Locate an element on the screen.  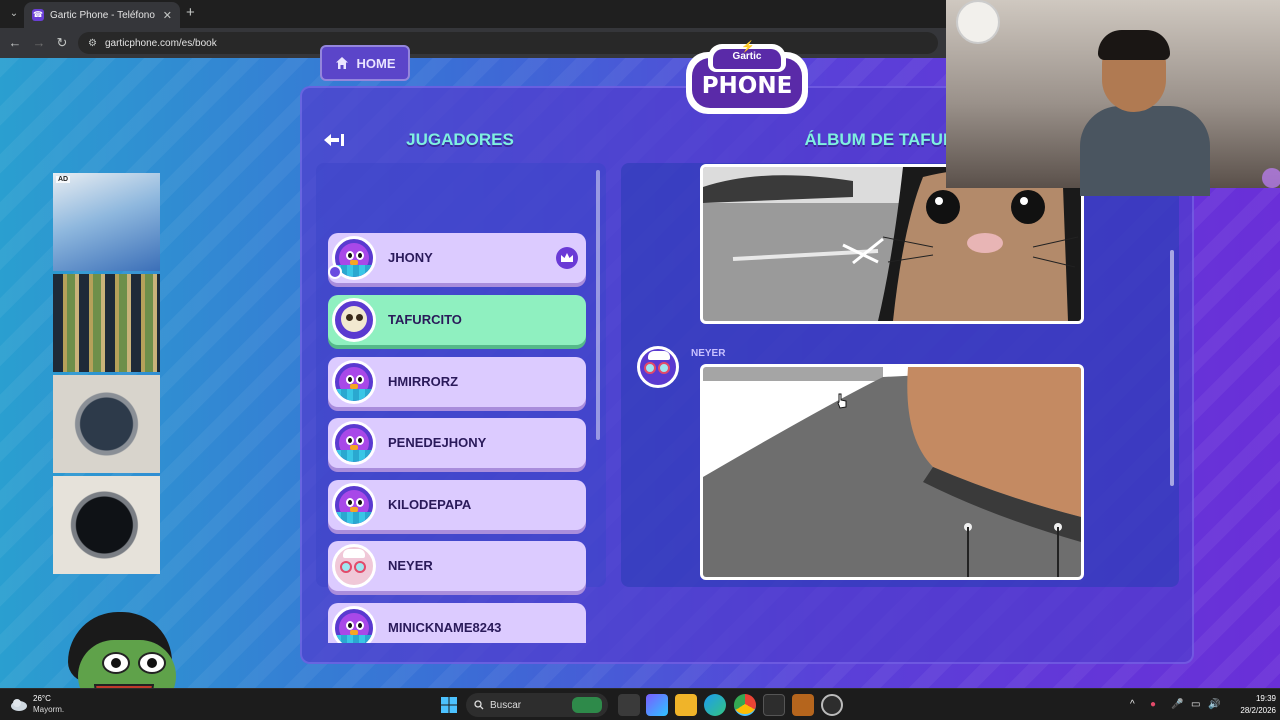
cloud-weather-icon is located at coordinates (19, 705).